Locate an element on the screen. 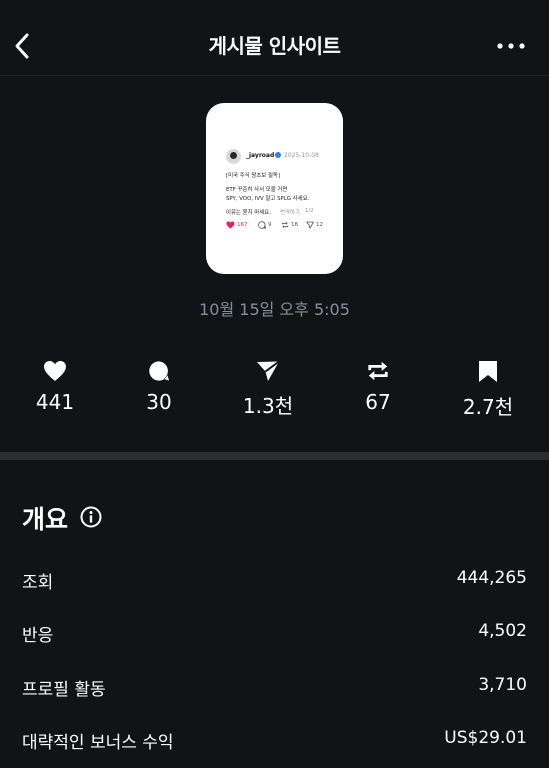 This screenshot has width=549, height=768. stat-reposts-value: 67 is located at coordinates (378, 402).